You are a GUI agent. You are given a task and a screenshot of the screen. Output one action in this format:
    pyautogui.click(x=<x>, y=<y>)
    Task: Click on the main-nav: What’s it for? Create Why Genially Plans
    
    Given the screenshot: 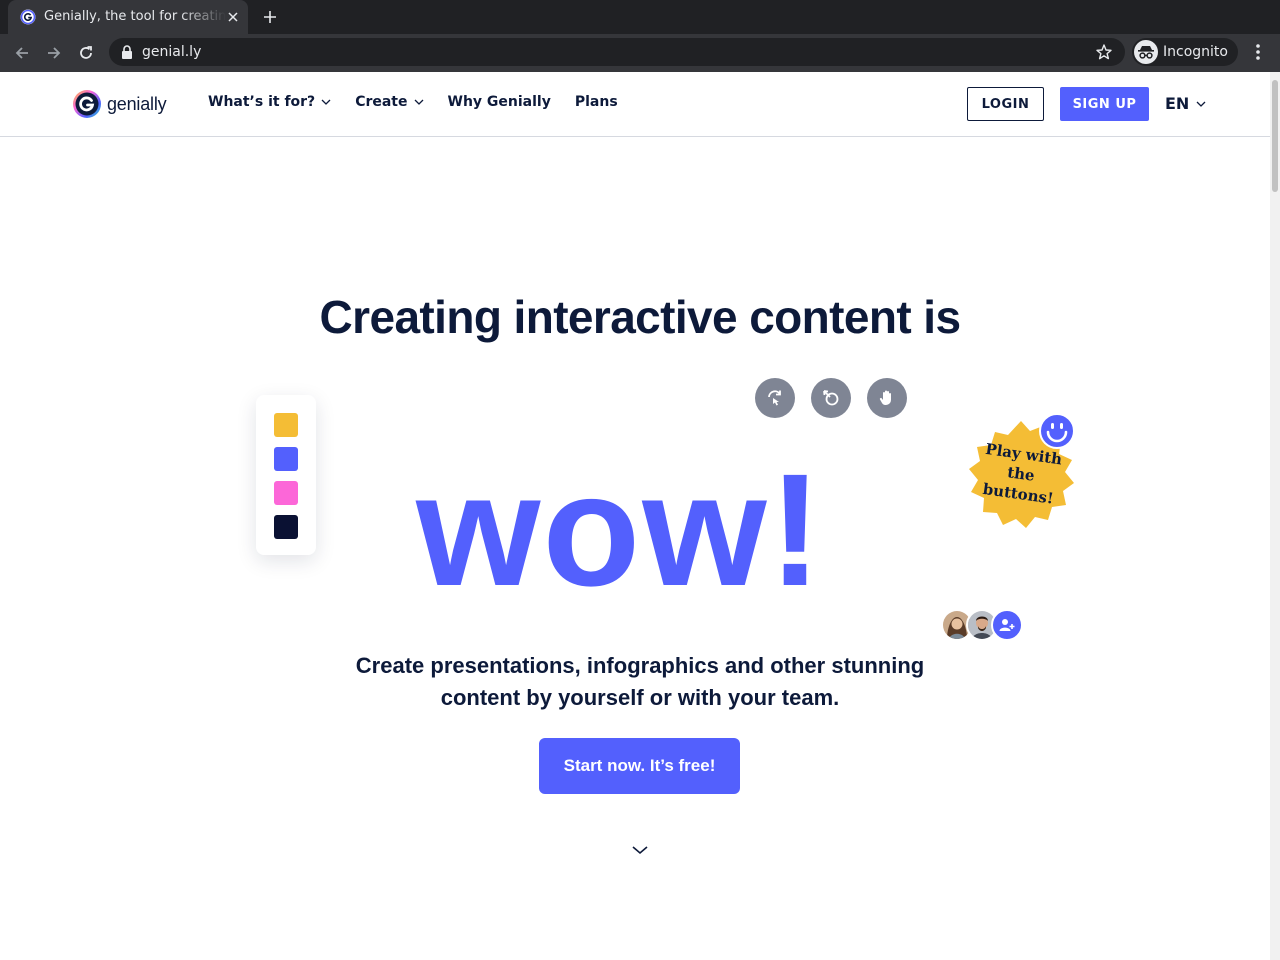 What is the action you would take?
    pyautogui.click(x=413, y=102)
    